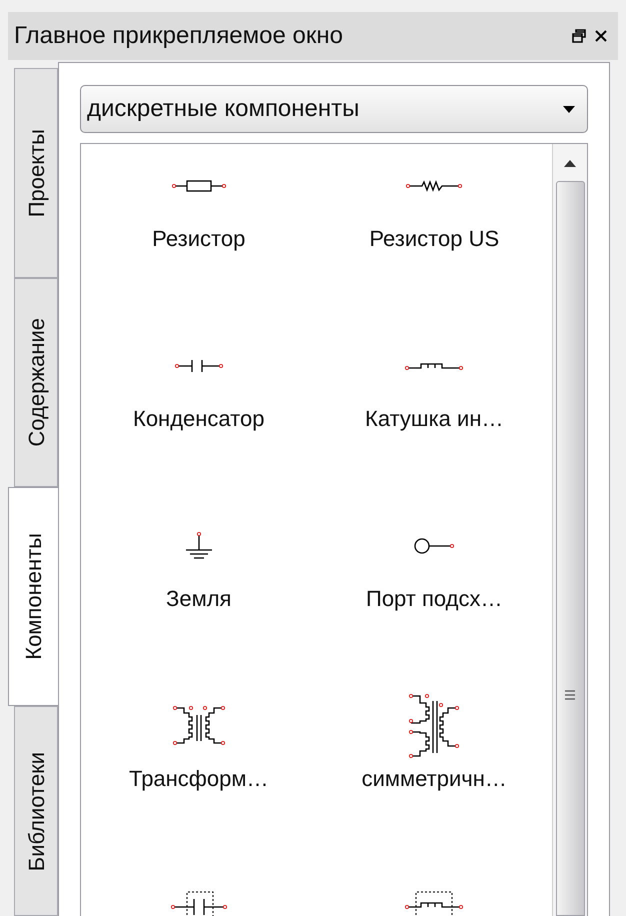 This screenshot has width=626, height=916. What do you see at coordinates (198, 419) in the screenshot?
I see `component-label: Конденсатор` at bounding box center [198, 419].